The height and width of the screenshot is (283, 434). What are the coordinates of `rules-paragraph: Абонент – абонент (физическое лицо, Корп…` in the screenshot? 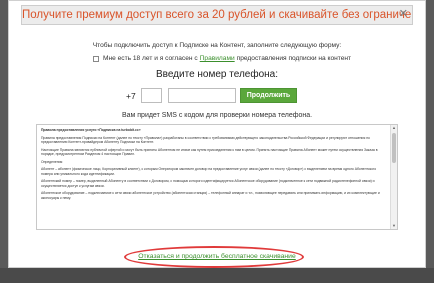 It's located at (209, 171).